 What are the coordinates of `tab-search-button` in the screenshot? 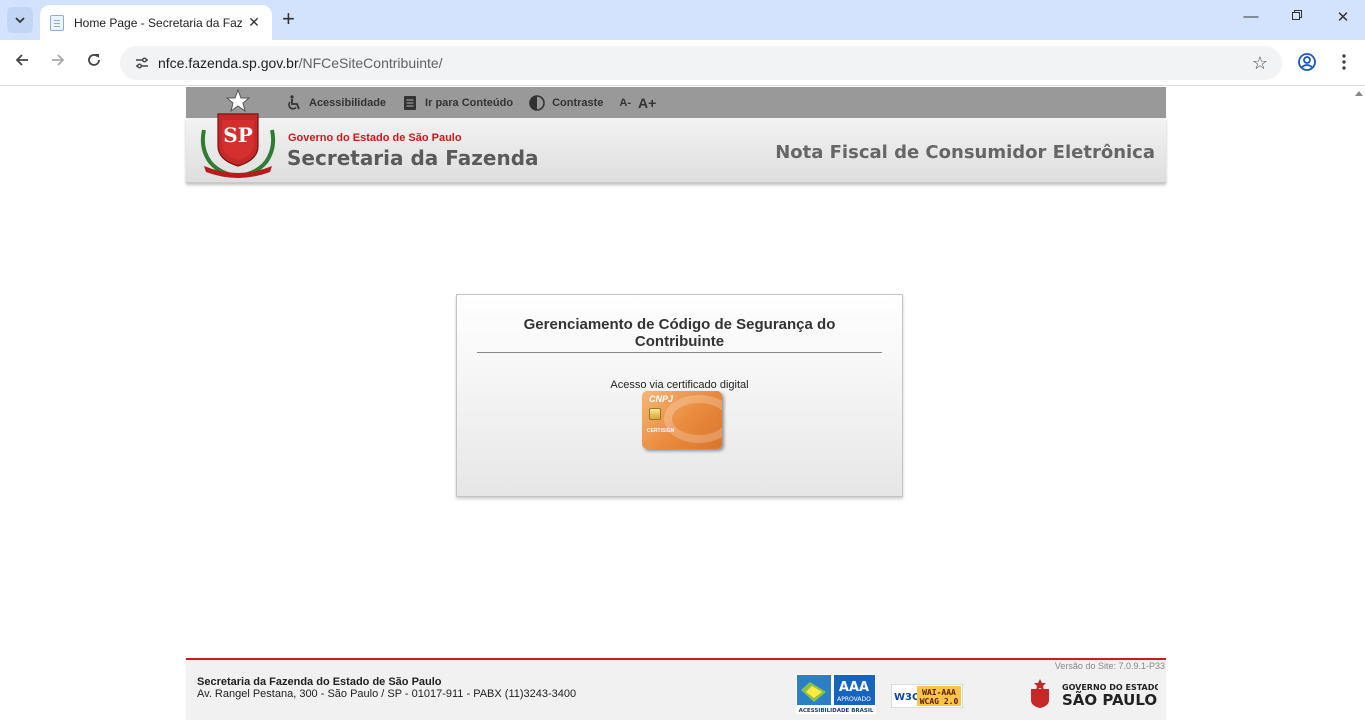 It's located at (20, 20).